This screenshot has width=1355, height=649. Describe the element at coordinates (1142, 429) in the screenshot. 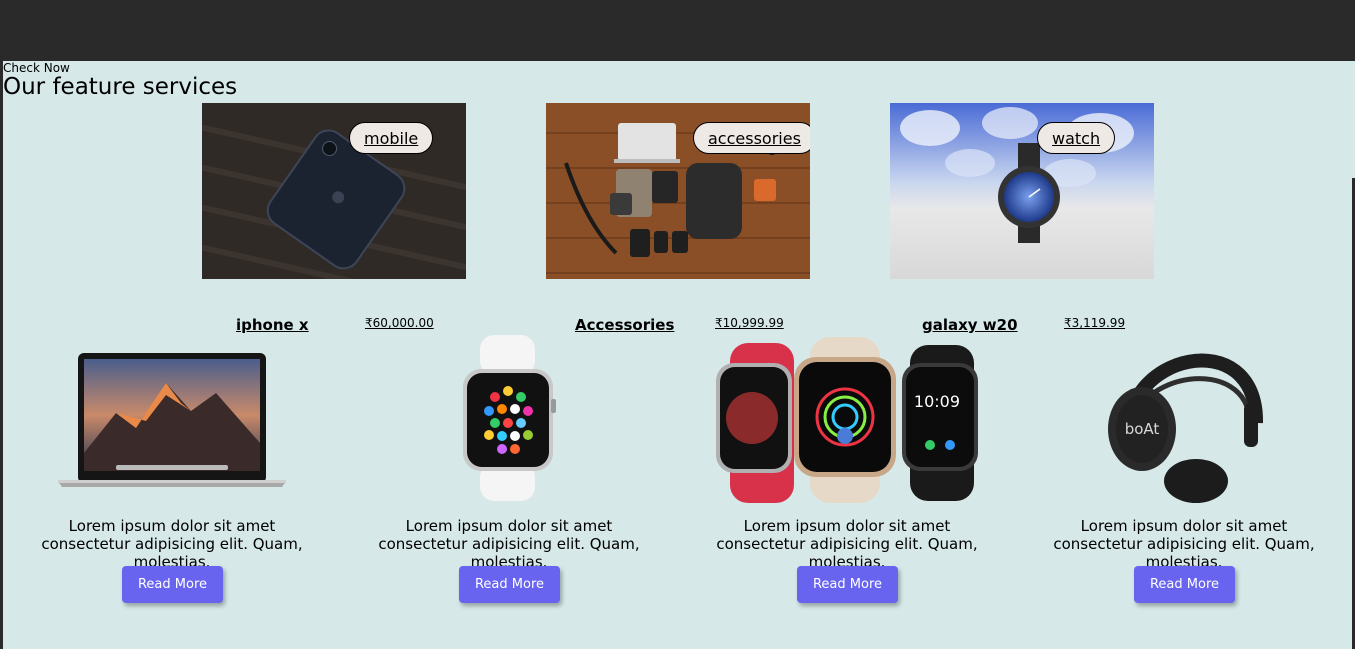

I see `svg-text: boAt` at that location.